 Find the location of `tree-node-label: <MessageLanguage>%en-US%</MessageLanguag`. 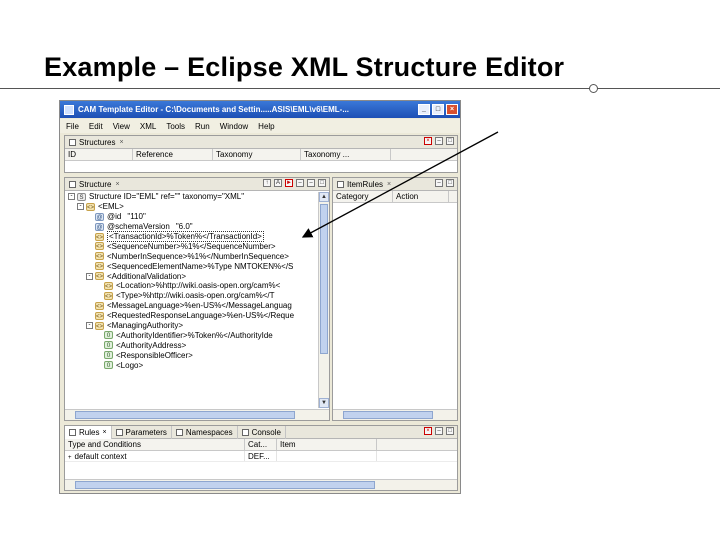

tree-node-label: <MessageLanguage>%en-US%</MessageLanguag is located at coordinates (199, 306).